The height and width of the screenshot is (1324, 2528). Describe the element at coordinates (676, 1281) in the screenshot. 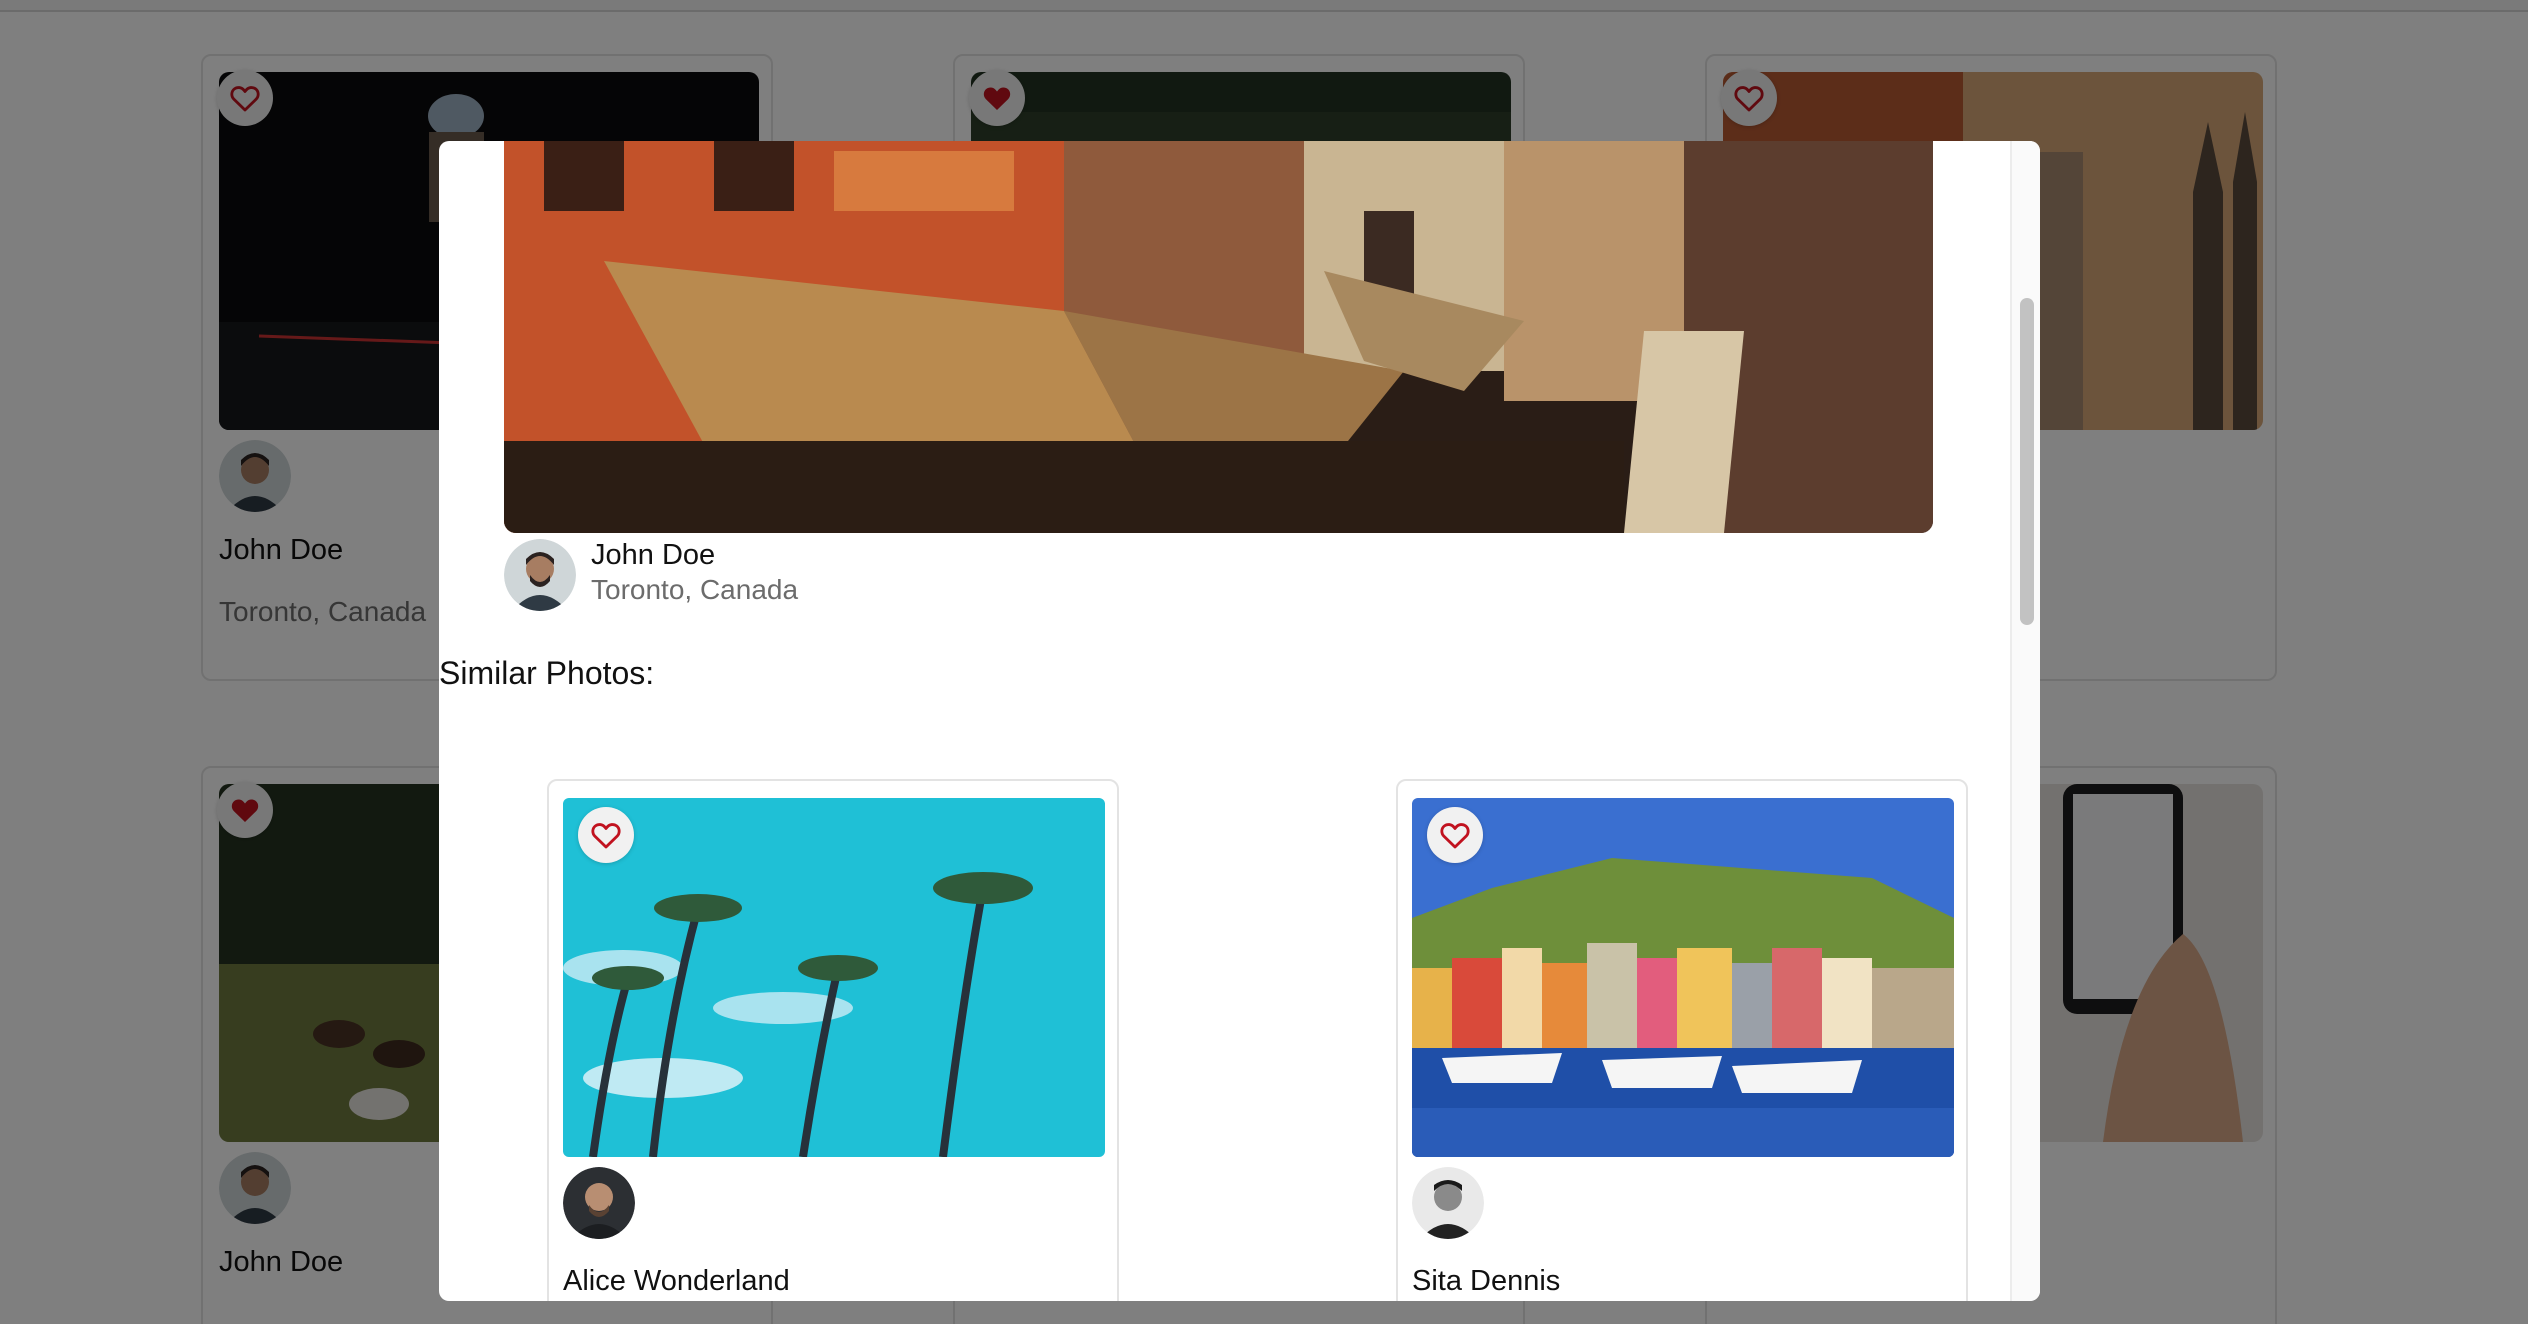

I see `owner-name: Alice Wonderland` at that location.